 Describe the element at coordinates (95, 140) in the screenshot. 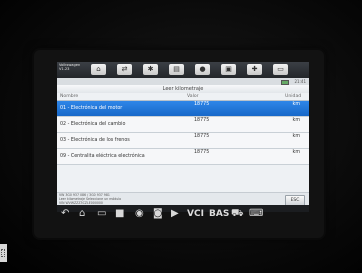

I see `row-name: 03 - Electrónica de los frenos` at that location.